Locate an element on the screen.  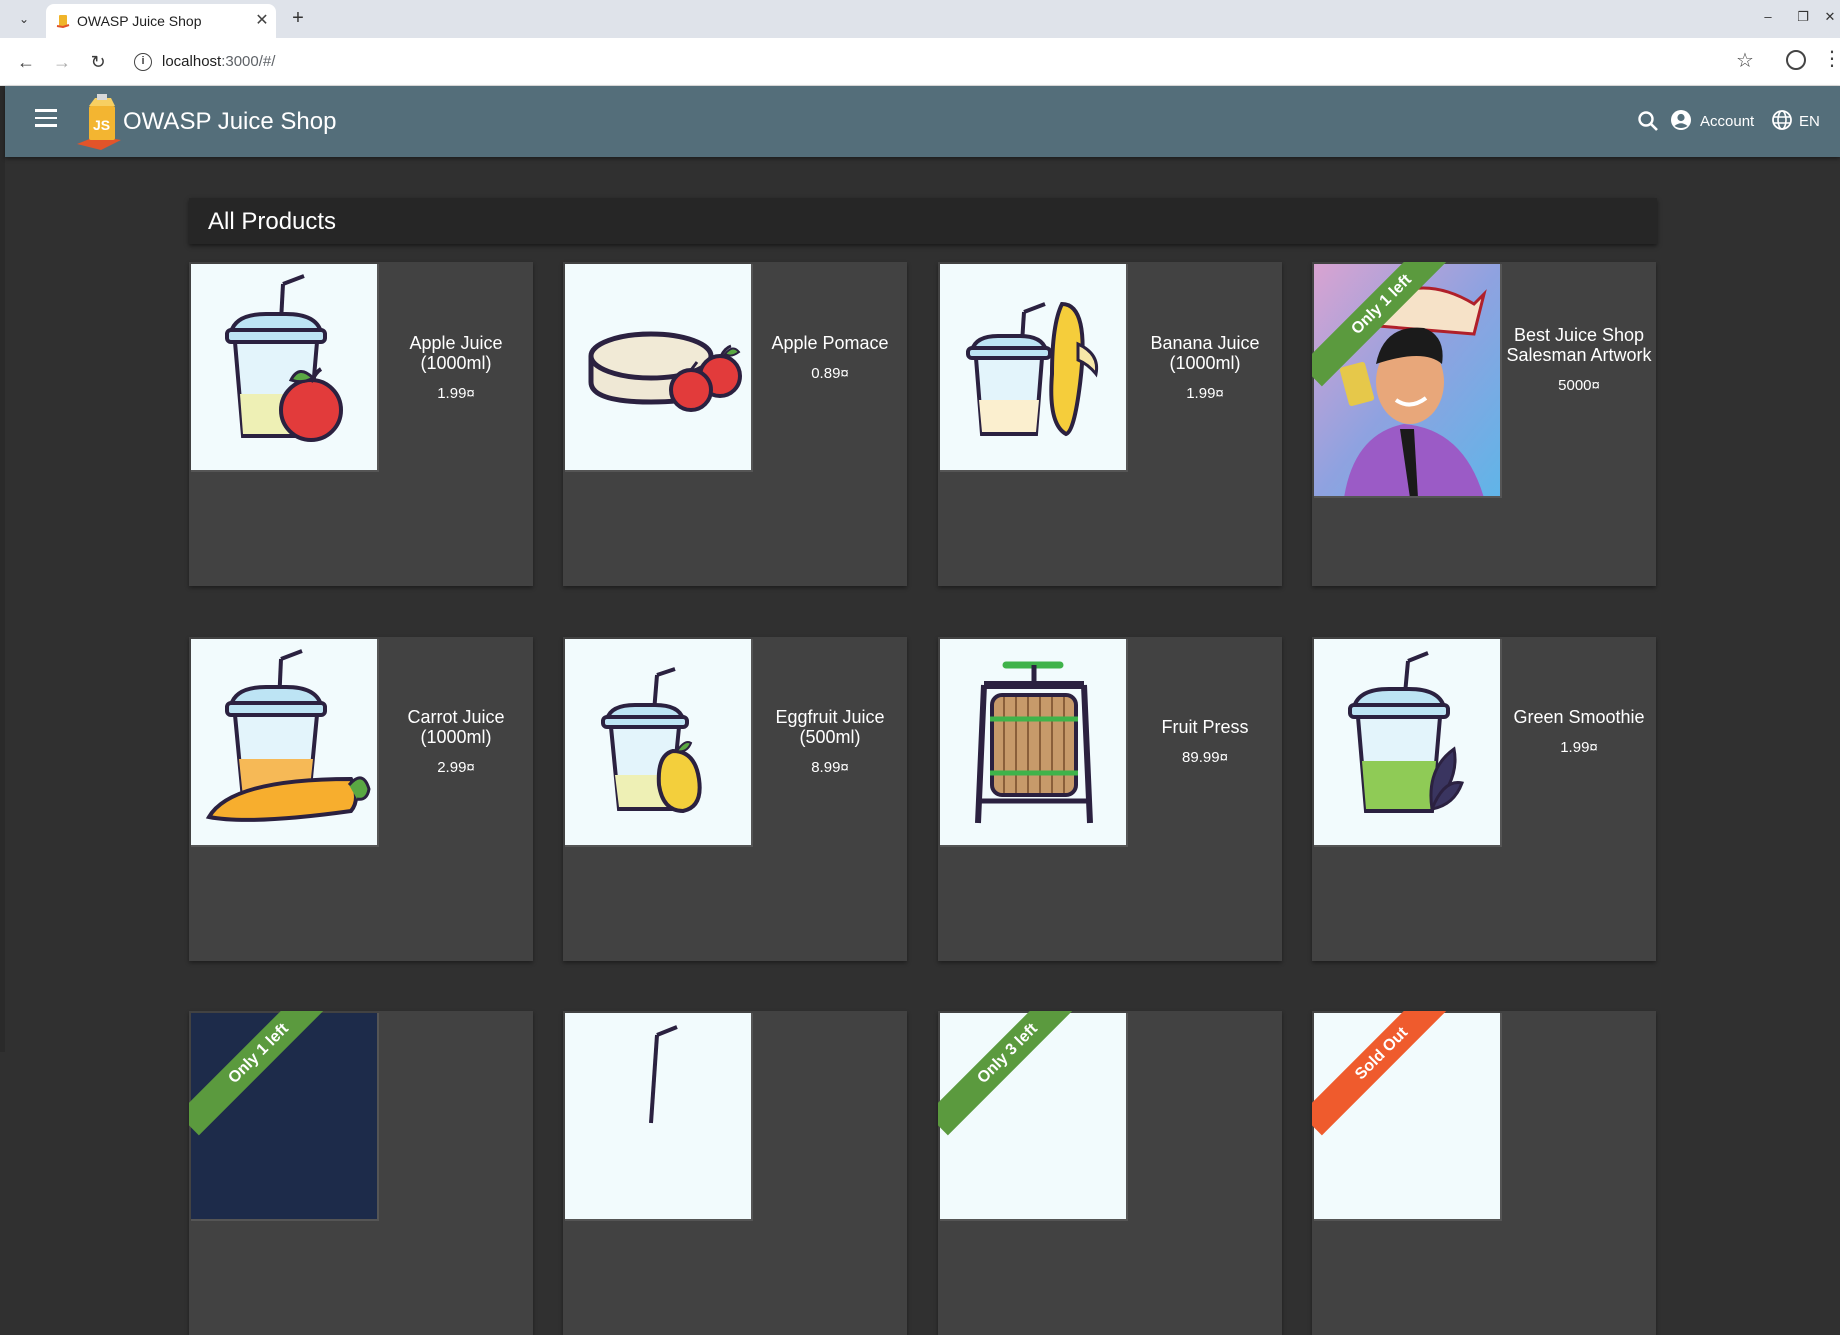
forward-arrow-icon: → is located at coordinates (62, 62).